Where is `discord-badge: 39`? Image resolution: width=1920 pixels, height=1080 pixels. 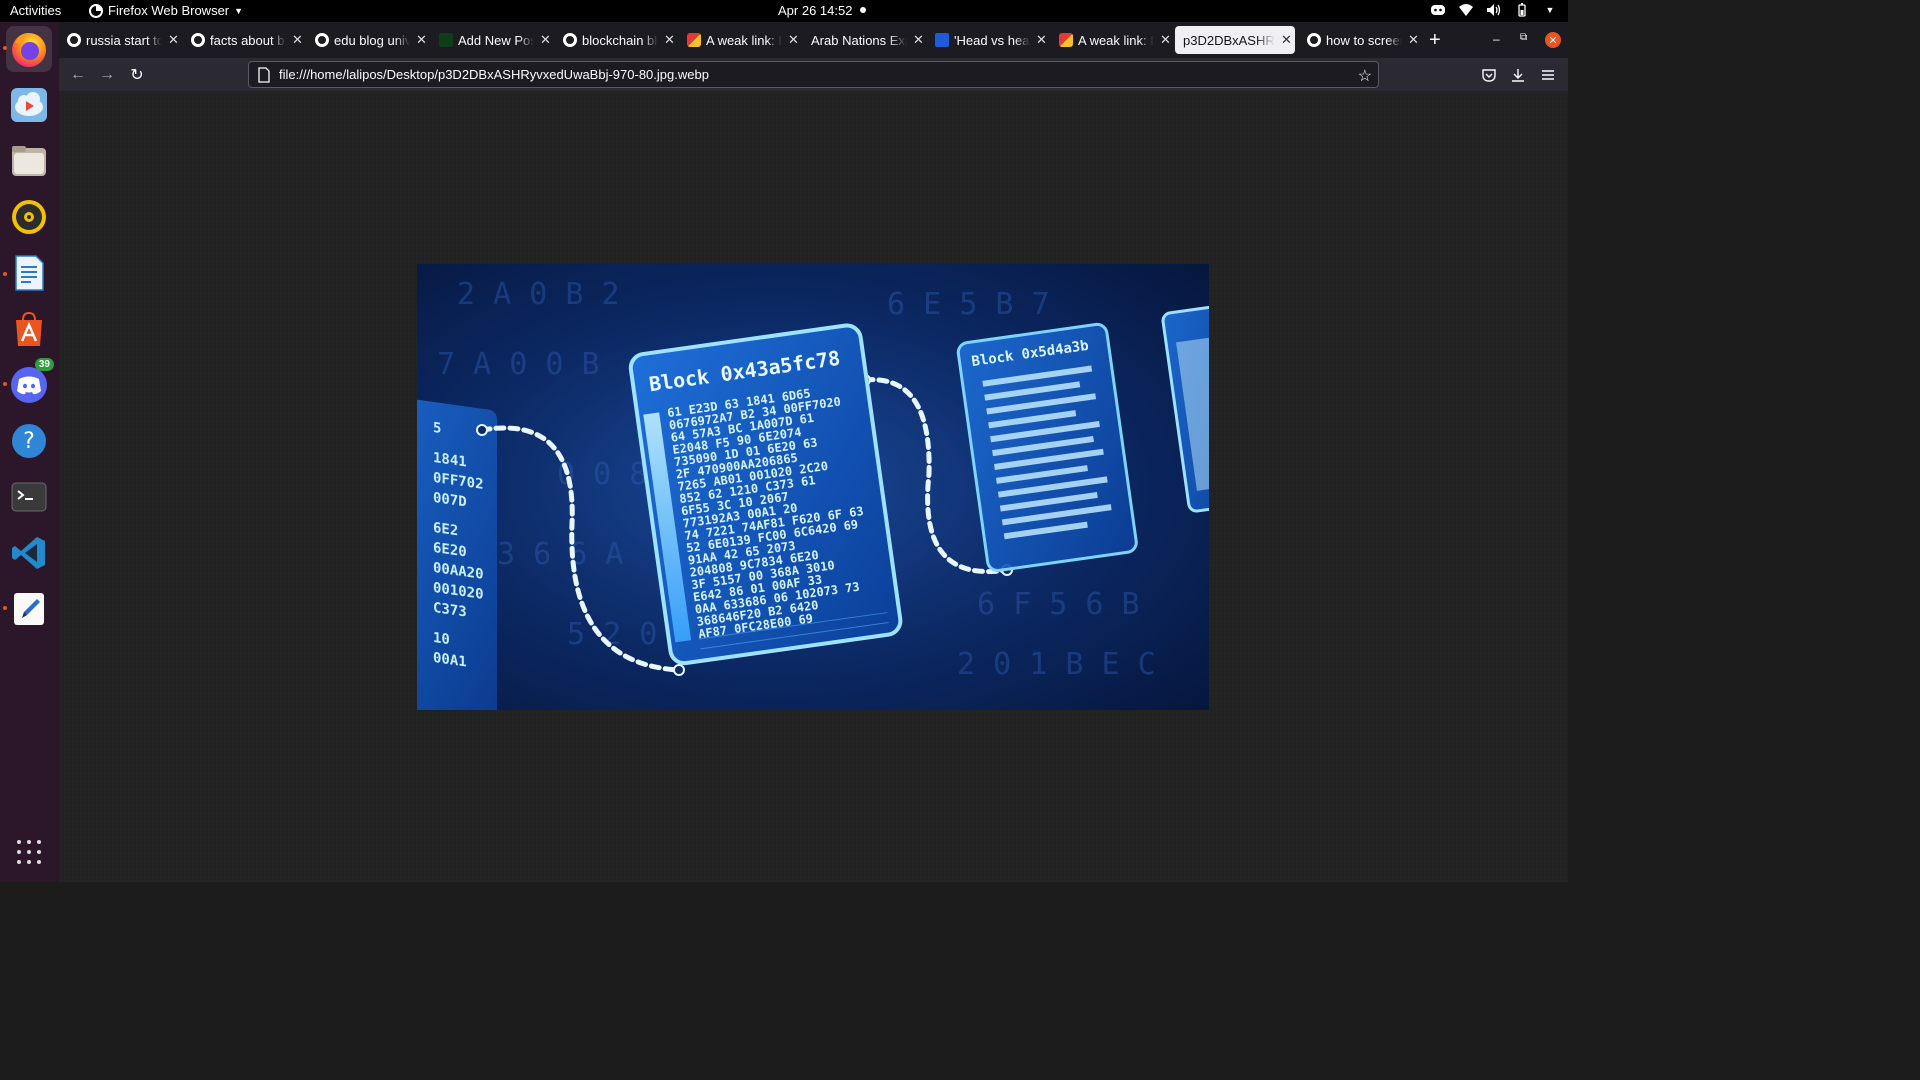 discord-badge: 39 is located at coordinates (44, 364).